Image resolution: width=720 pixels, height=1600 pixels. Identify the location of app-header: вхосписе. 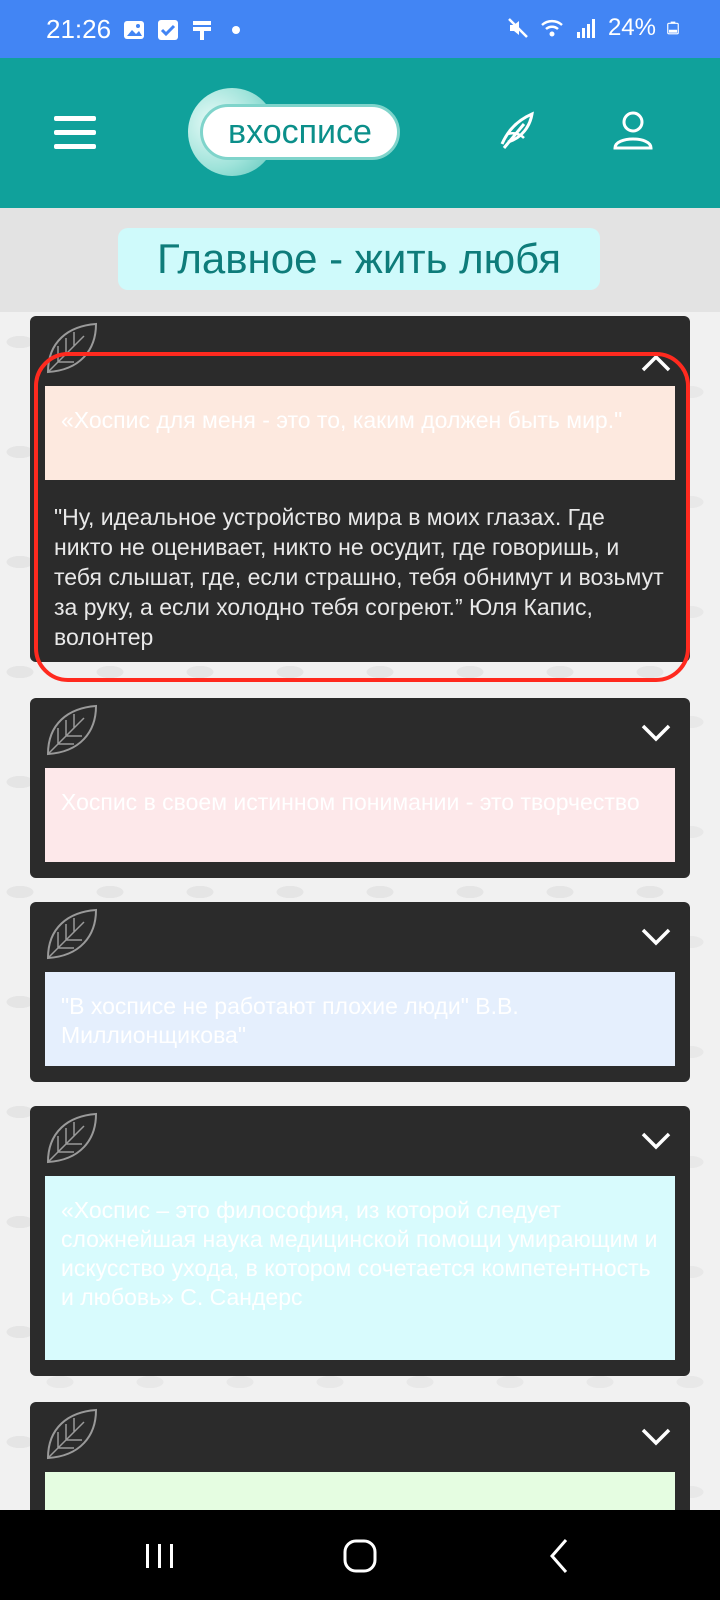
(360, 133).